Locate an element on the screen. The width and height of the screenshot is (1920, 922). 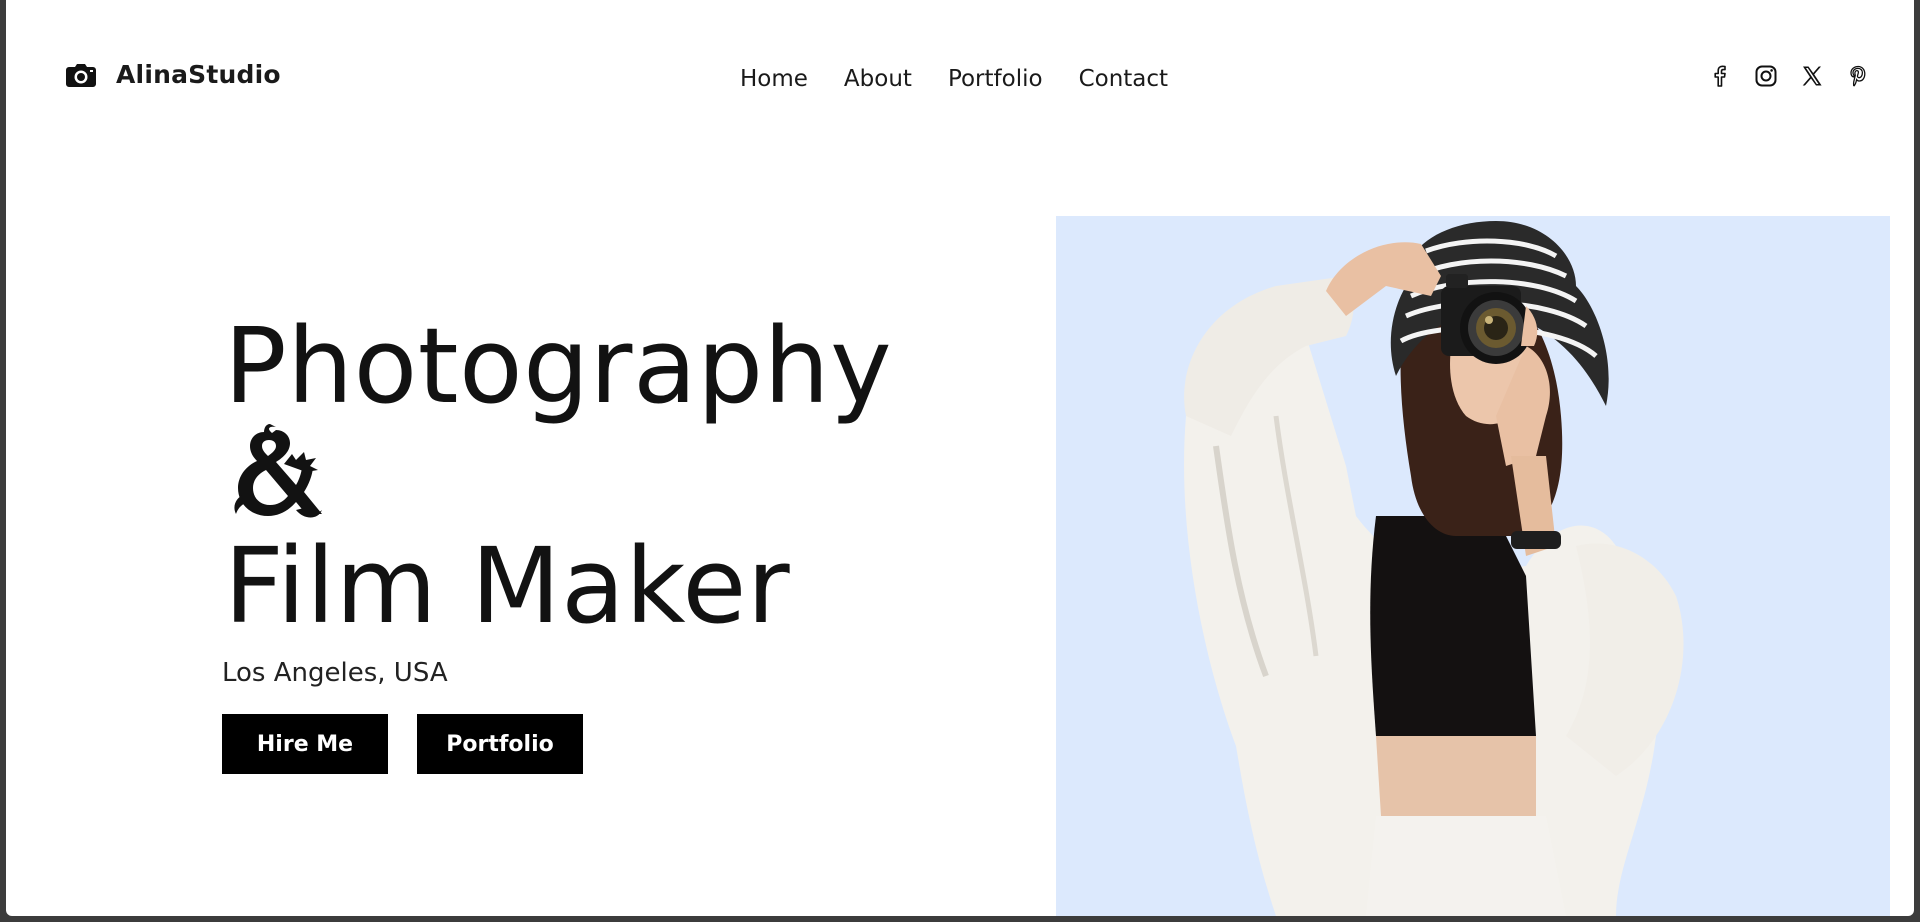
hero-title-line3: Film Maker is located at coordinates (507, 586).